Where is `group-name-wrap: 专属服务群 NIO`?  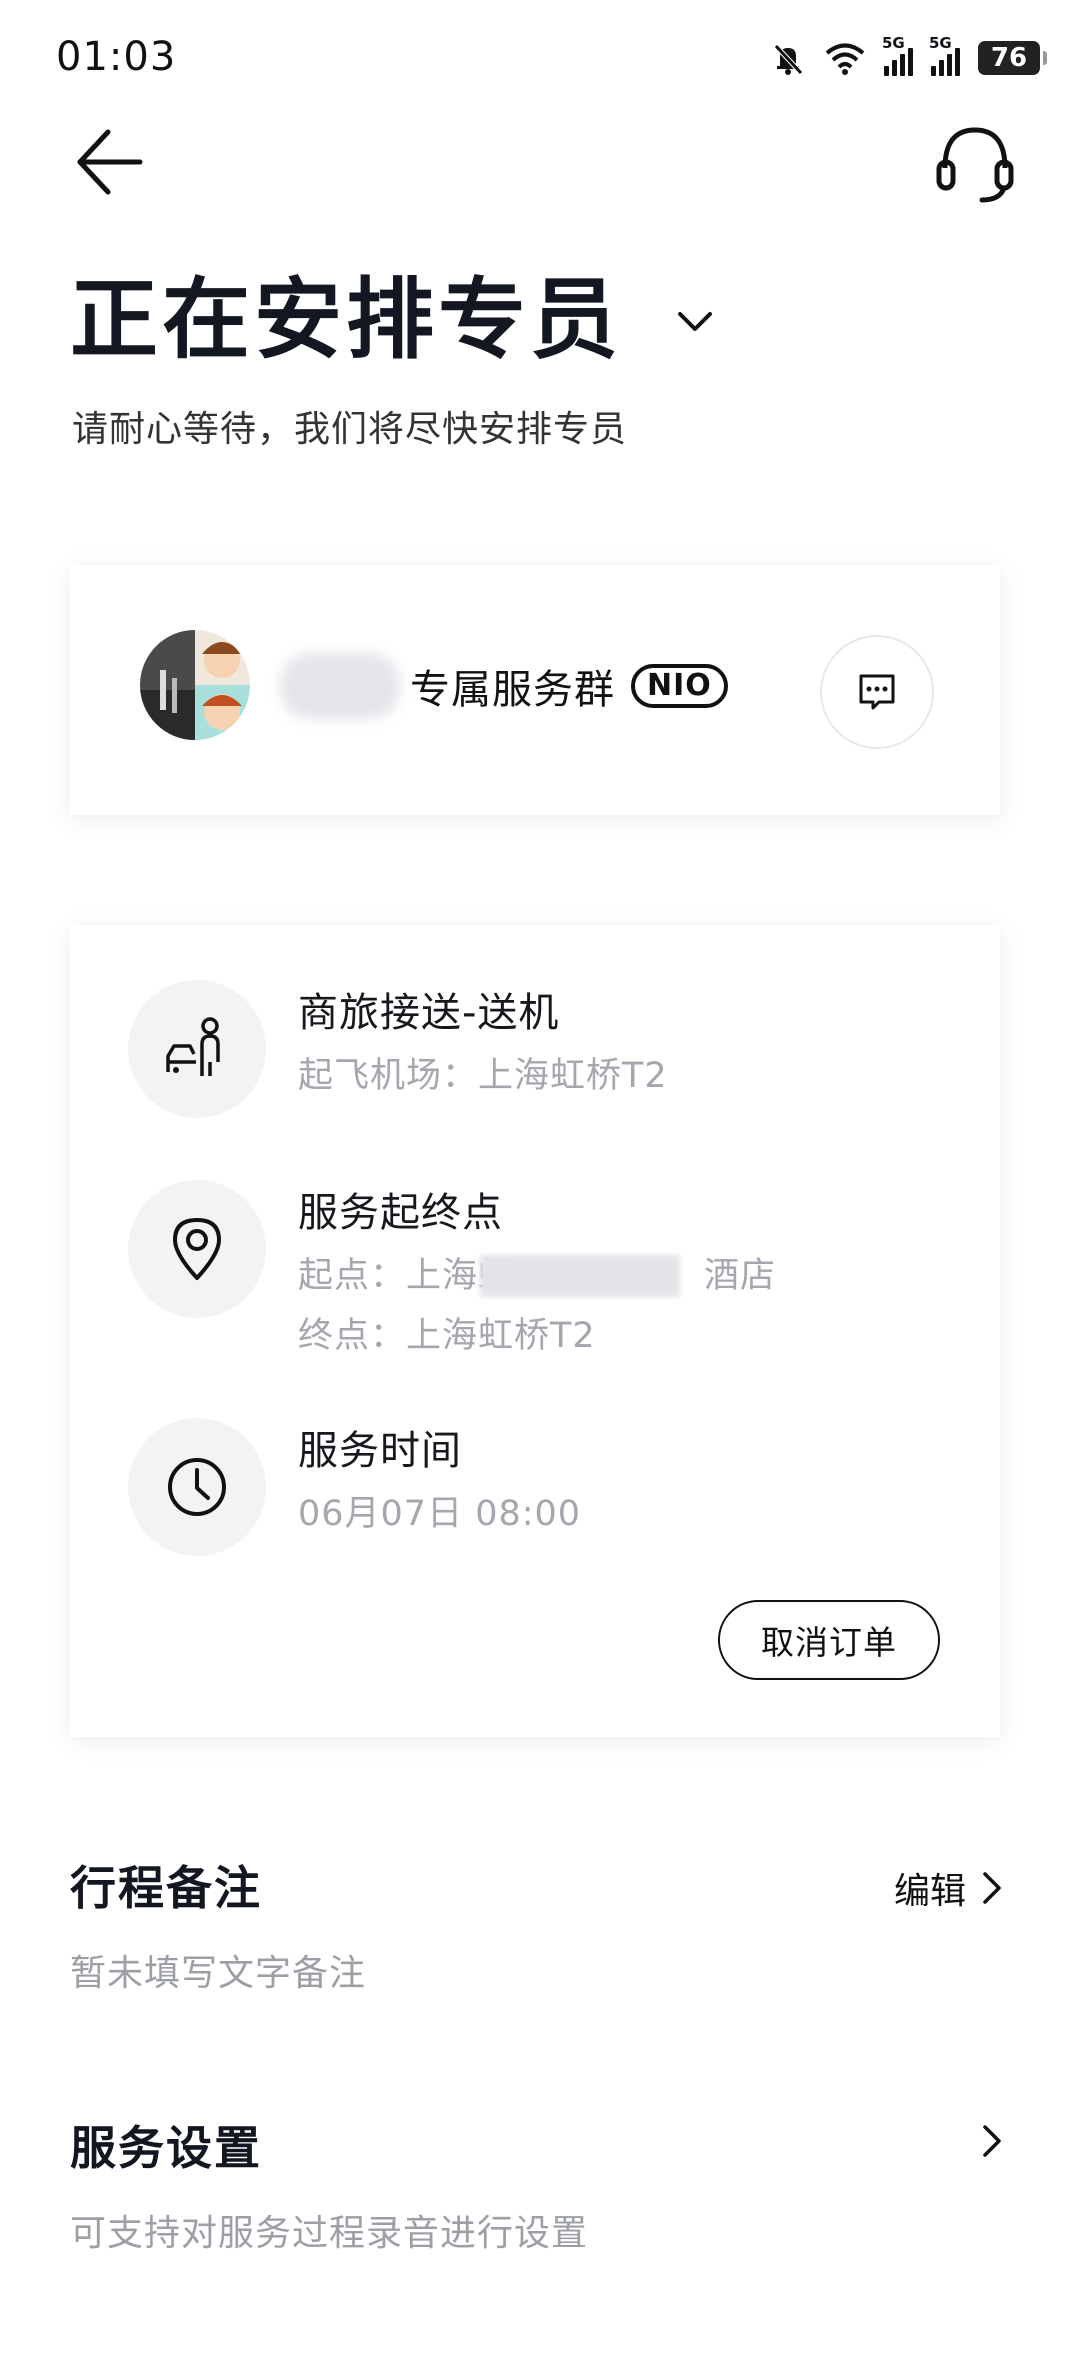
group-name-wrap: 专属服务群 NIO is located at coordinates (569, 686).